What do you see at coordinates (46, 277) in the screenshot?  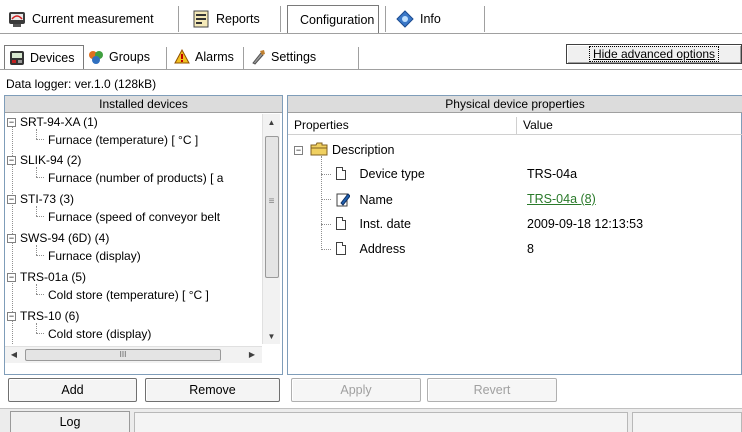 I see `tree-device-5: − TRS-01a (5)` at bounding box center [46, 277].